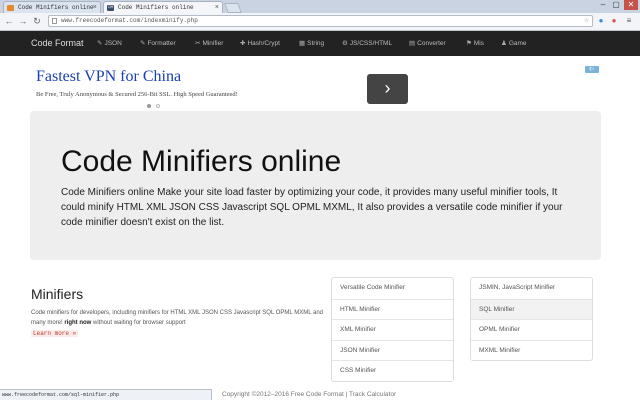 The image size is (640, 400). Describe the element at coordinates (586, 21) in the screenshot. I see `bookmark-star-icon: ☆` at that location.